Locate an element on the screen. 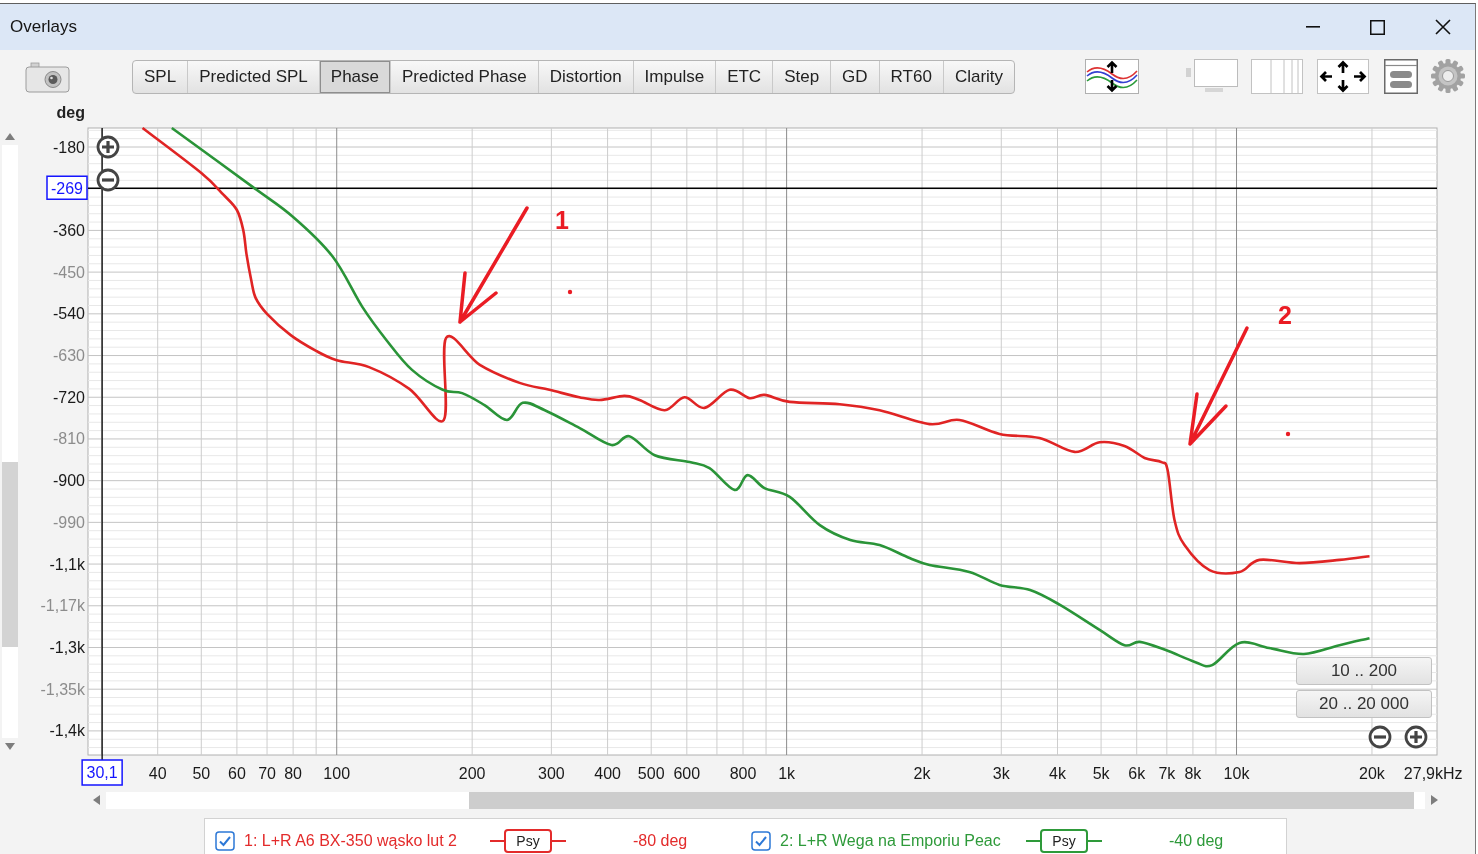  scroll-left-icon is located at coordinates (96, 800).